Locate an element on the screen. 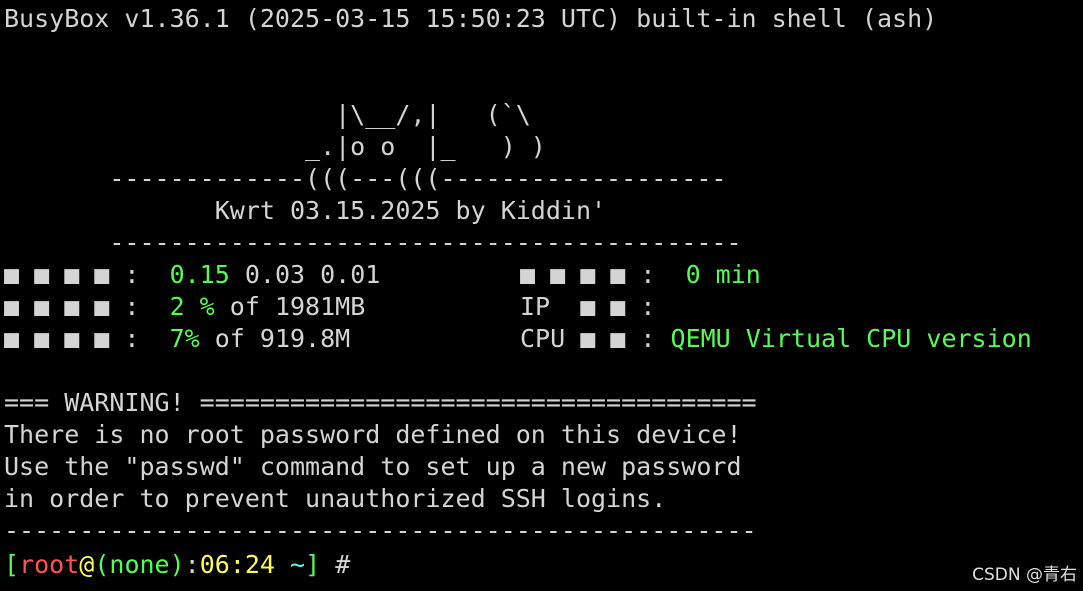 This screenshot has height=591, width=1083. memory-rest: of 919.8M is located at coordinates (275, 338).